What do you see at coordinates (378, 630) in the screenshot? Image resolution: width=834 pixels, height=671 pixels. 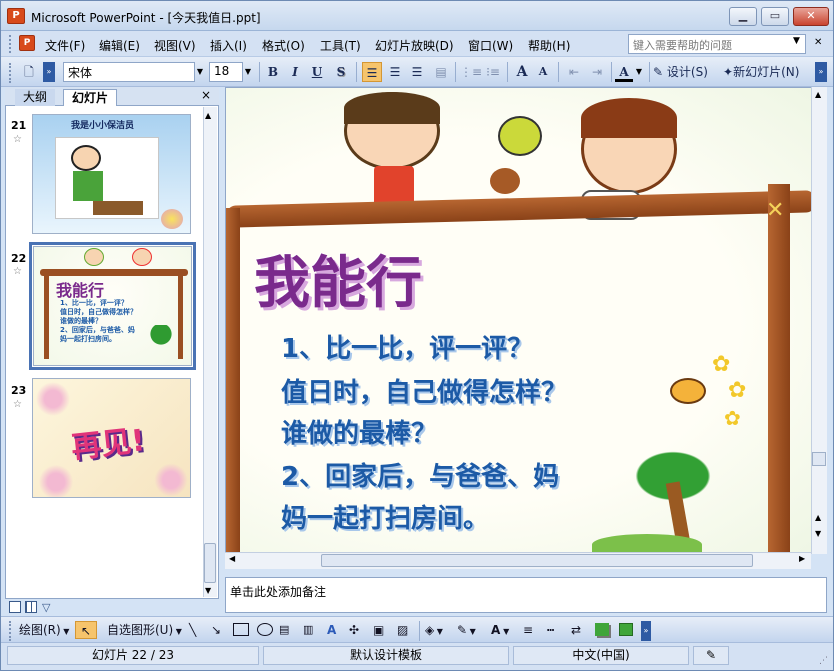 I see `clip-art-icon: ▣` at bounding box center [378, 630].